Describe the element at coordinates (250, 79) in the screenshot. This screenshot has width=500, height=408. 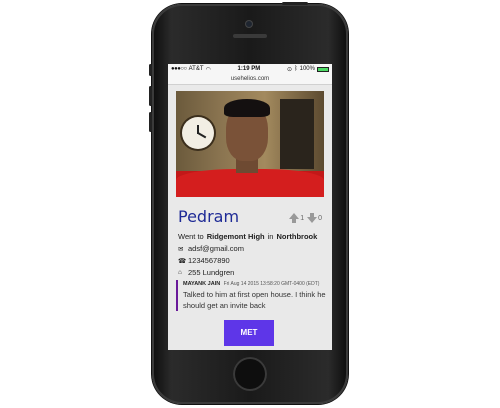
I see `address-bar: usehelios.com` at that location.